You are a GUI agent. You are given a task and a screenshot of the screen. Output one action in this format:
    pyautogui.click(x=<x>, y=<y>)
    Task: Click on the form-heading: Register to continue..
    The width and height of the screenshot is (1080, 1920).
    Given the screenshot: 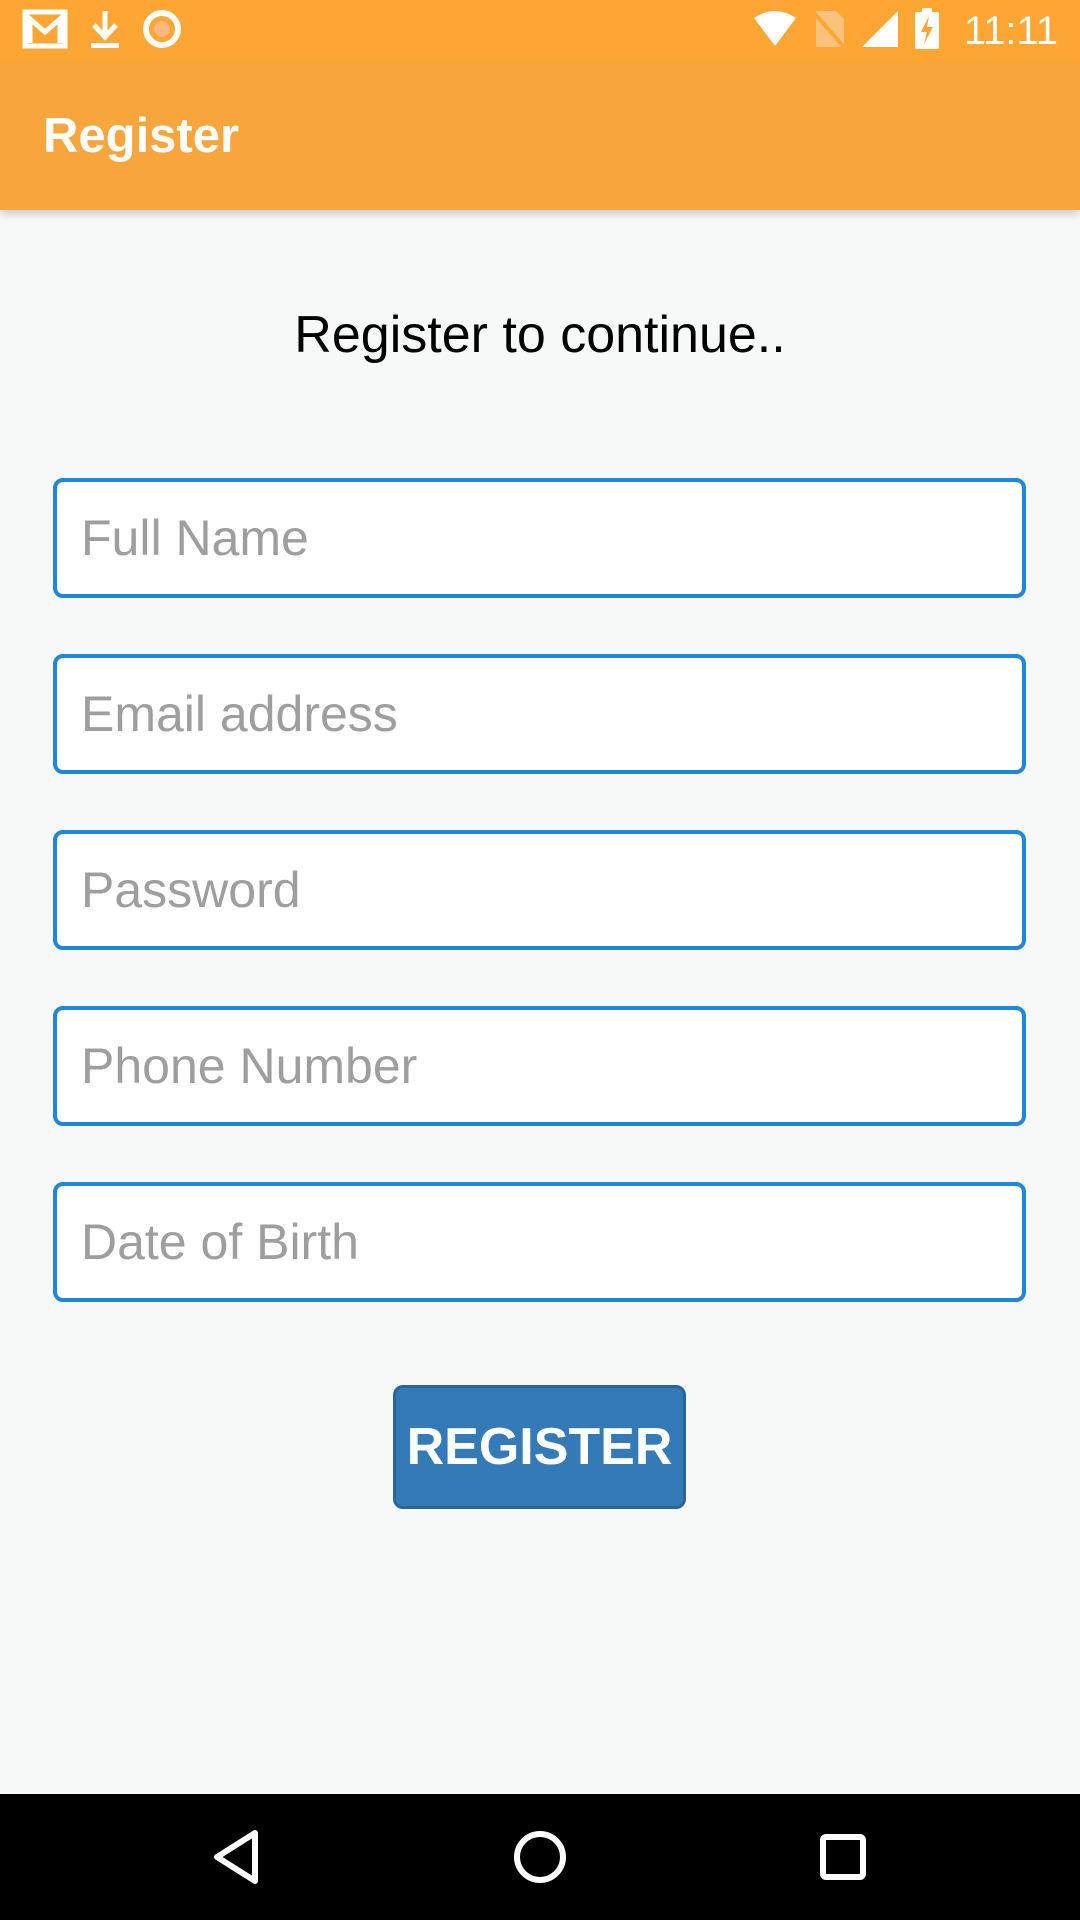 What is the action you would take?
    pyautogui.click(x=540, y=335)
    